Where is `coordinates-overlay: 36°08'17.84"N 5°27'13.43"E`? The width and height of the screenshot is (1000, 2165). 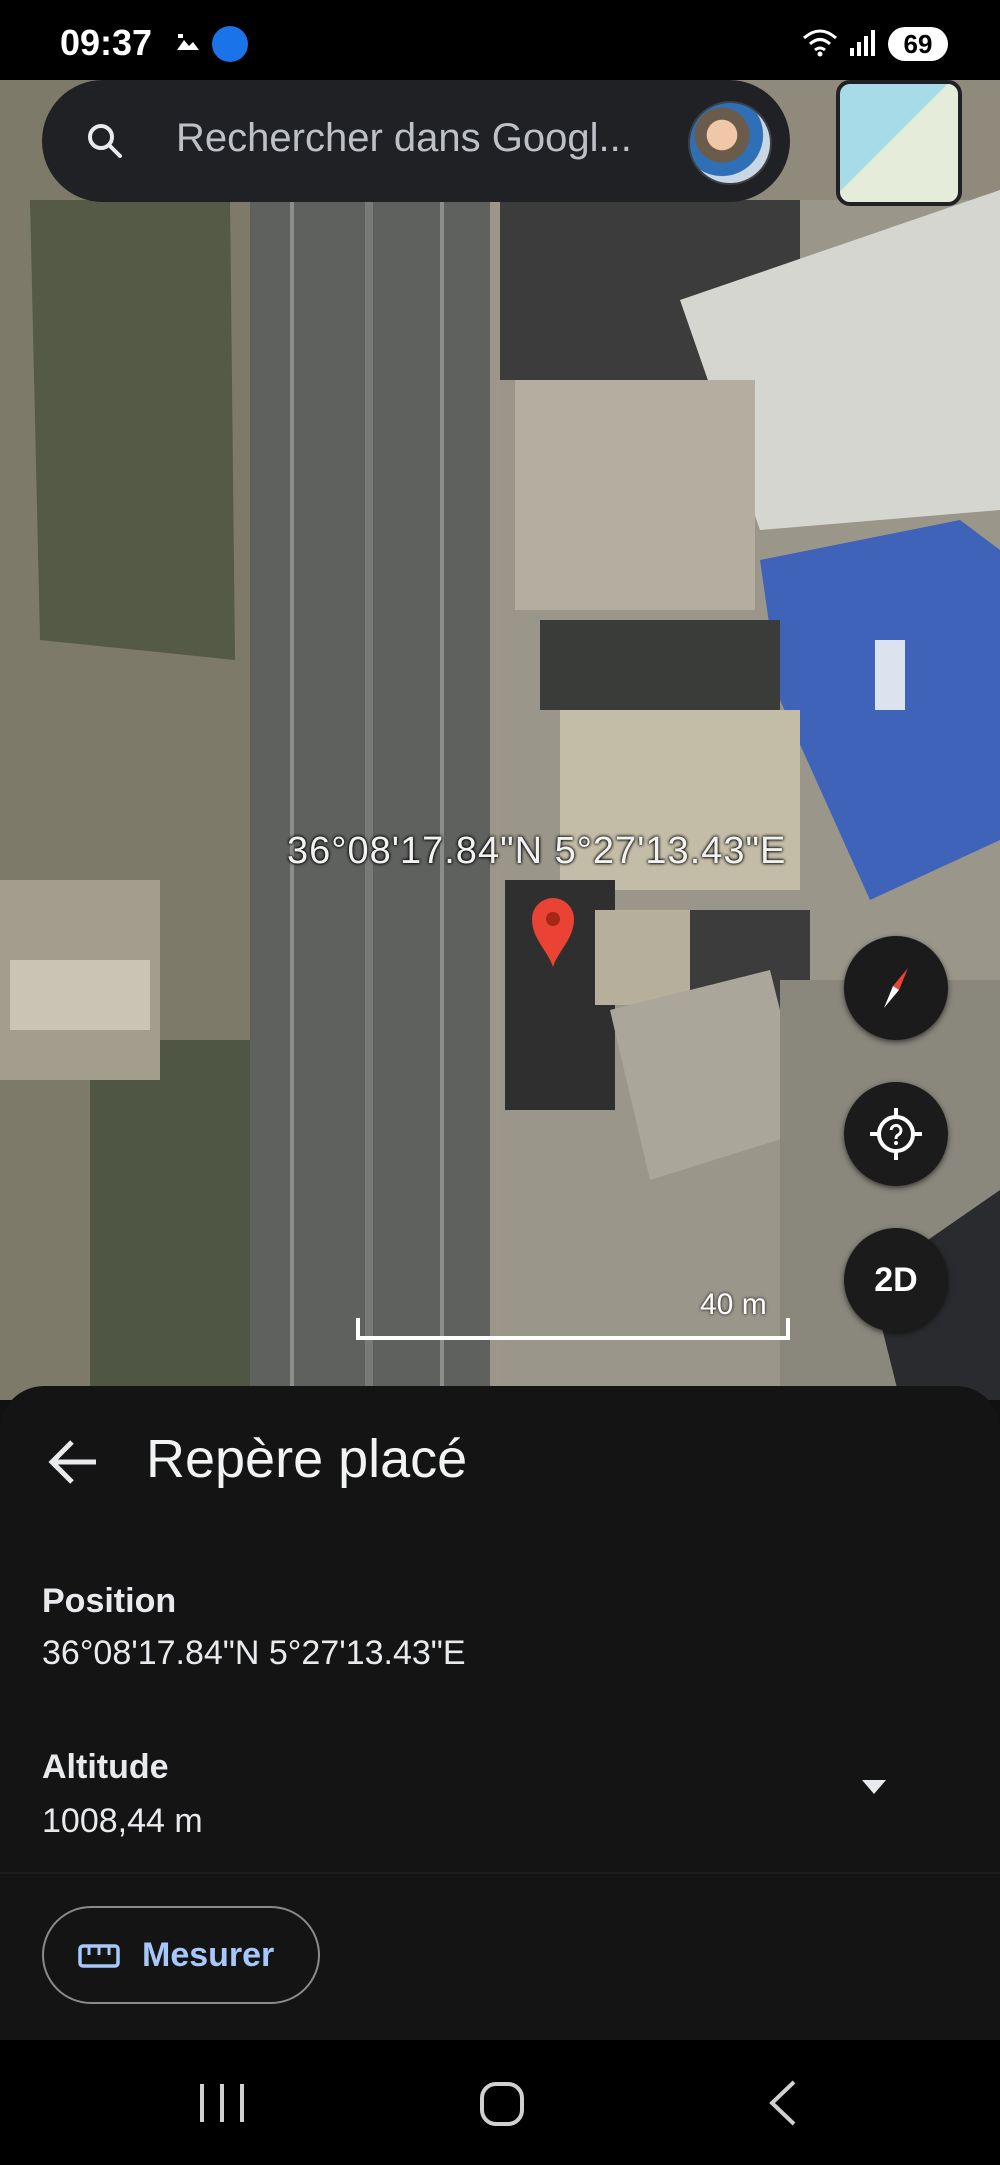 coordinates-overlay: 36°08'17.84"N 5°27'13.43"E is located at coordinates (537, 851).